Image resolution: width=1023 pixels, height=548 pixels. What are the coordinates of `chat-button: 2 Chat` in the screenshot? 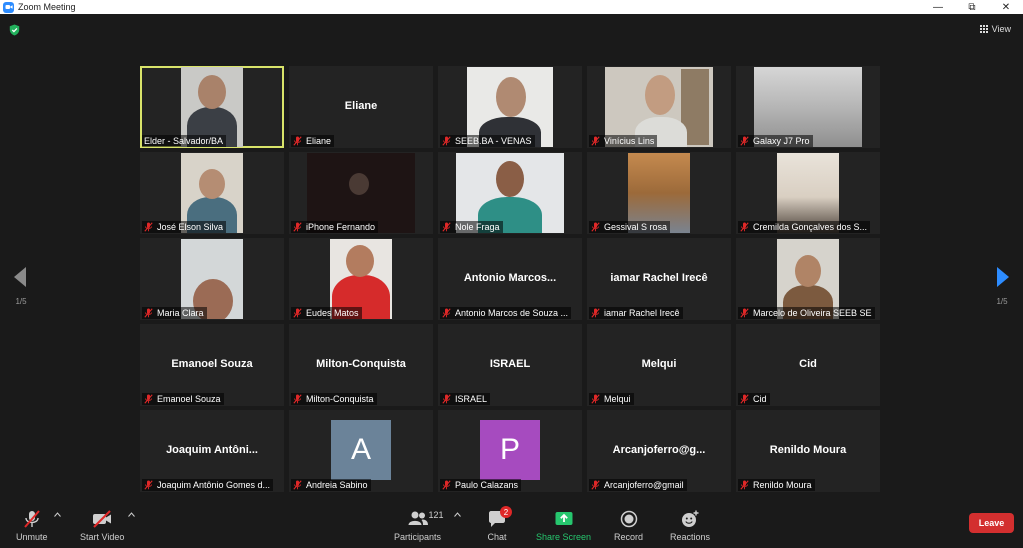 It's located at (499, 524).